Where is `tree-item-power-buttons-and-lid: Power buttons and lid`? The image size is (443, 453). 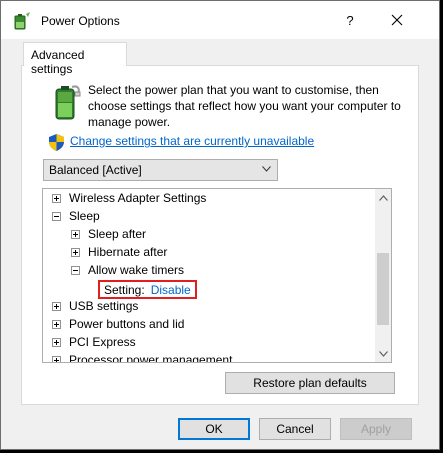
tree-item-power-buttons-and-lid: Power buttons and lid is located at coordinates (118, 324).